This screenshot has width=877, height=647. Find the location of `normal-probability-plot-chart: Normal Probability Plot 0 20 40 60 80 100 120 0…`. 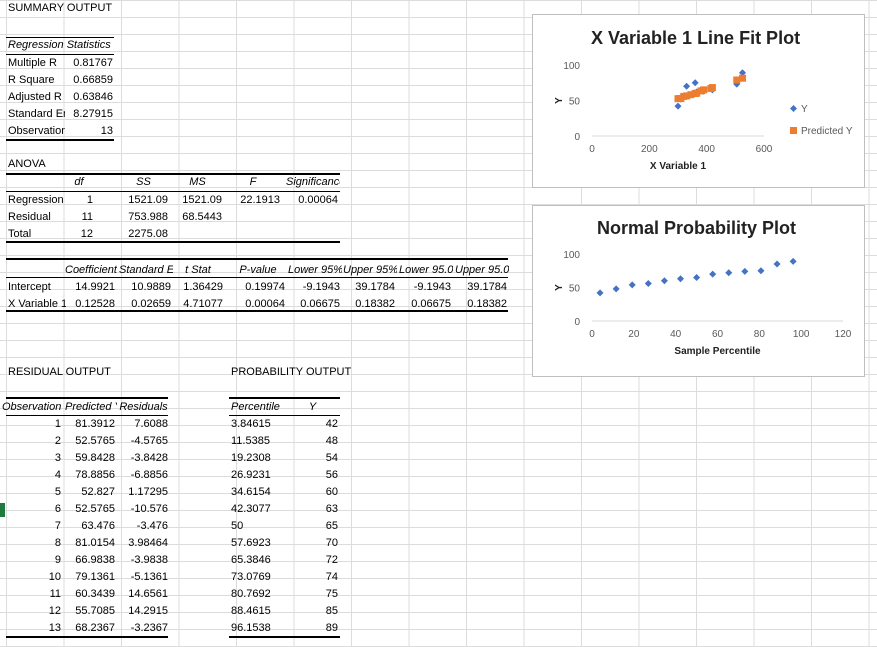

normal-probability-plot-chart: Normal Probability Plot 0 20 40 60 80 100 120 0… is located at coordinates (698, 291).